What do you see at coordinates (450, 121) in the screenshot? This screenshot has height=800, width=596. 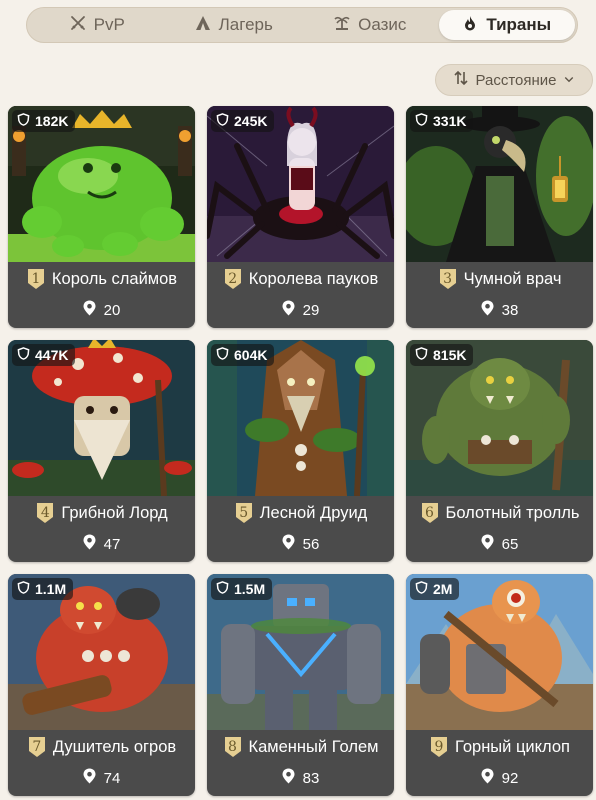 I see `power-value: 331K` at bounding box center [450, 121].